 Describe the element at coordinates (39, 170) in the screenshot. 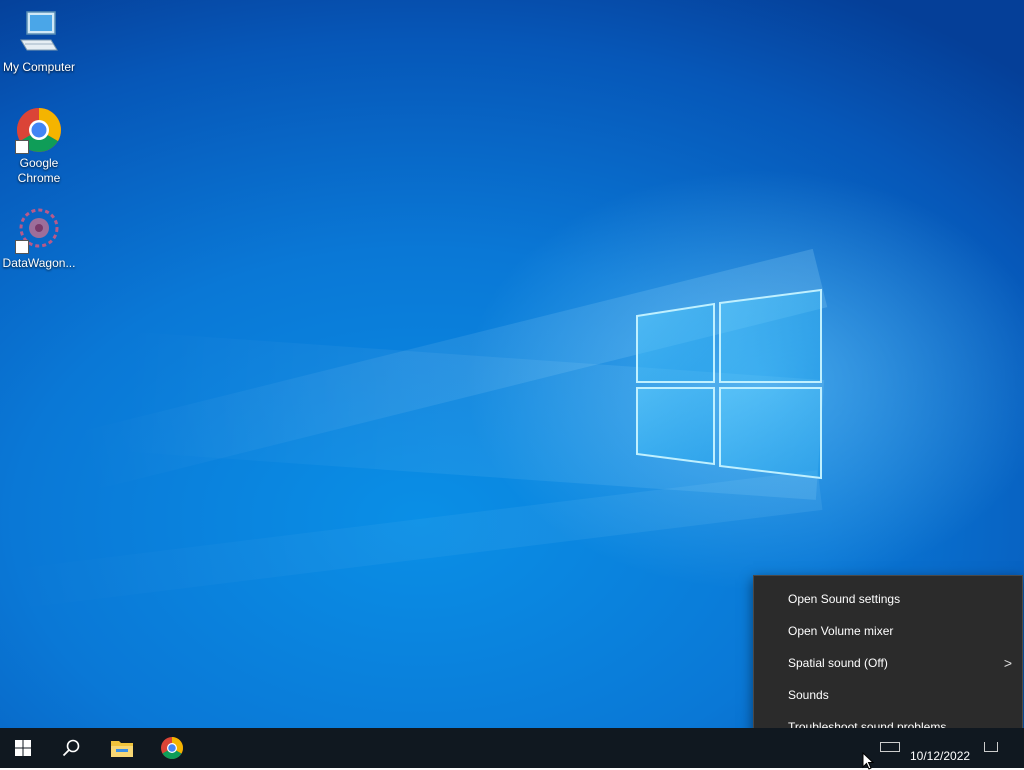

I see `desktop-icon-label: Google Chrome` at that location.